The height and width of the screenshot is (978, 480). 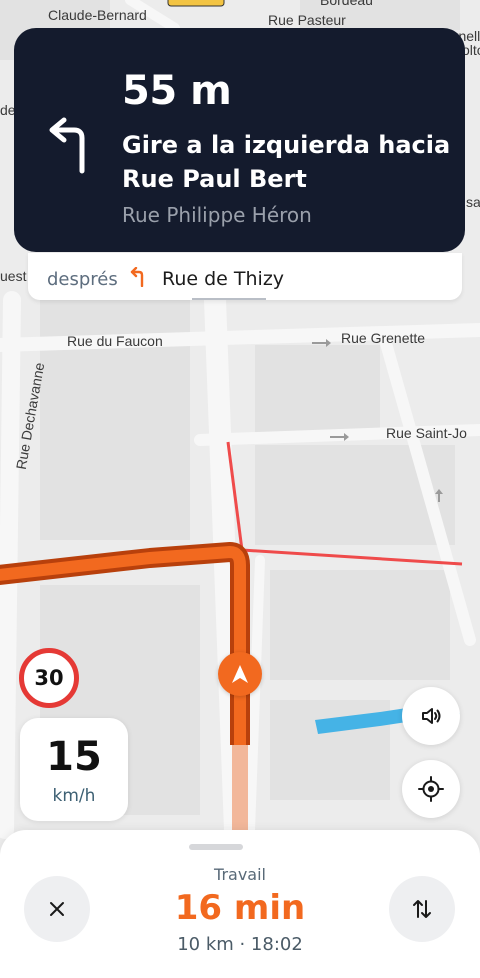 What do you see at coordinates (74, 757) in the screenshot?
I see `current-speed: 15` at bounding box center [74, 757].